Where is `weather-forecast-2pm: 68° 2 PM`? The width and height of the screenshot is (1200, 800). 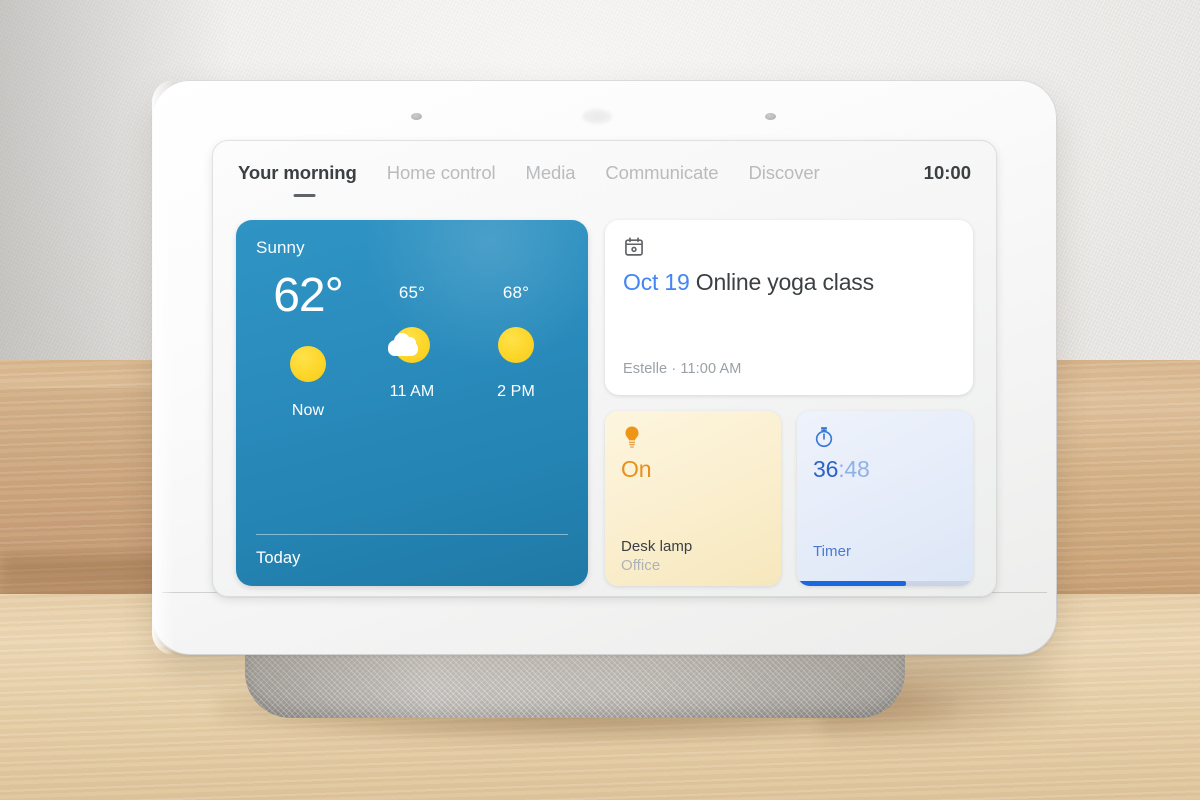 weather-forecast-2pm: 68° 2 PM is located at coordinates (516, 336).